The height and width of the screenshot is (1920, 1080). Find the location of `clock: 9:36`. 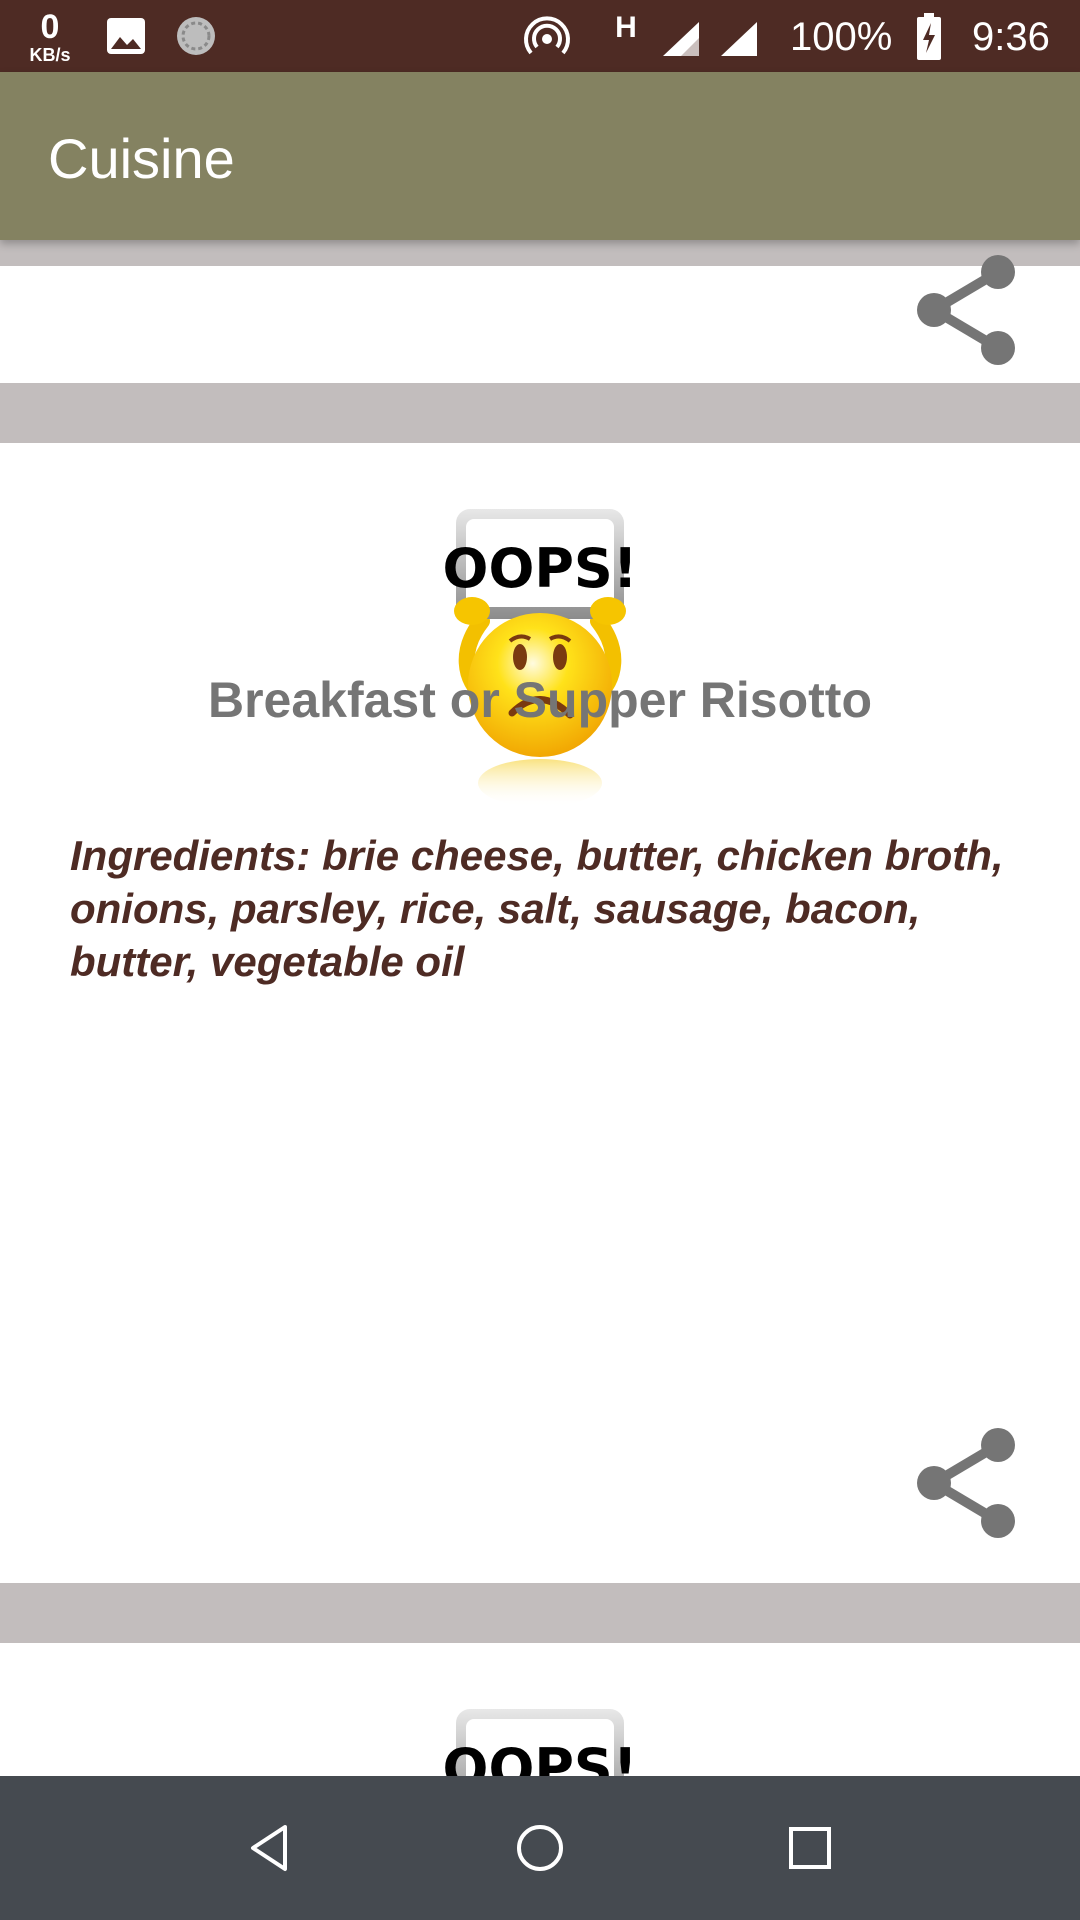

clock: 9:36 is located at coordinates (1011, 36).